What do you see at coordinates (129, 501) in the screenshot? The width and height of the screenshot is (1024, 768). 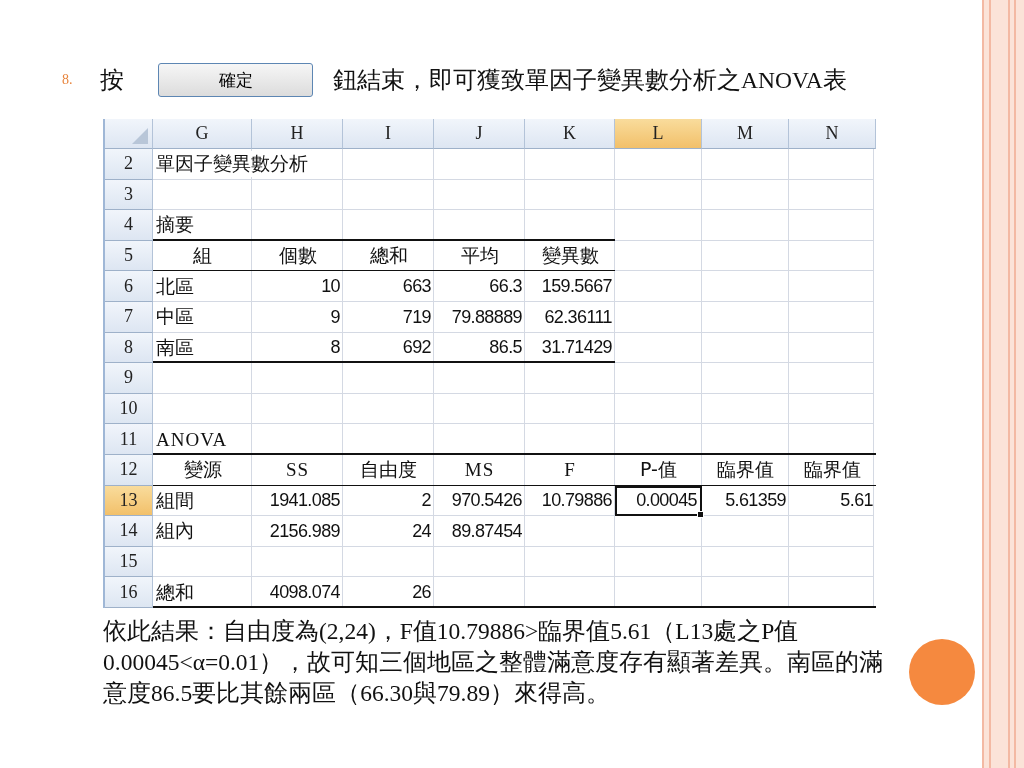 I see `row-header: 13` at bounding box center [129, 501].